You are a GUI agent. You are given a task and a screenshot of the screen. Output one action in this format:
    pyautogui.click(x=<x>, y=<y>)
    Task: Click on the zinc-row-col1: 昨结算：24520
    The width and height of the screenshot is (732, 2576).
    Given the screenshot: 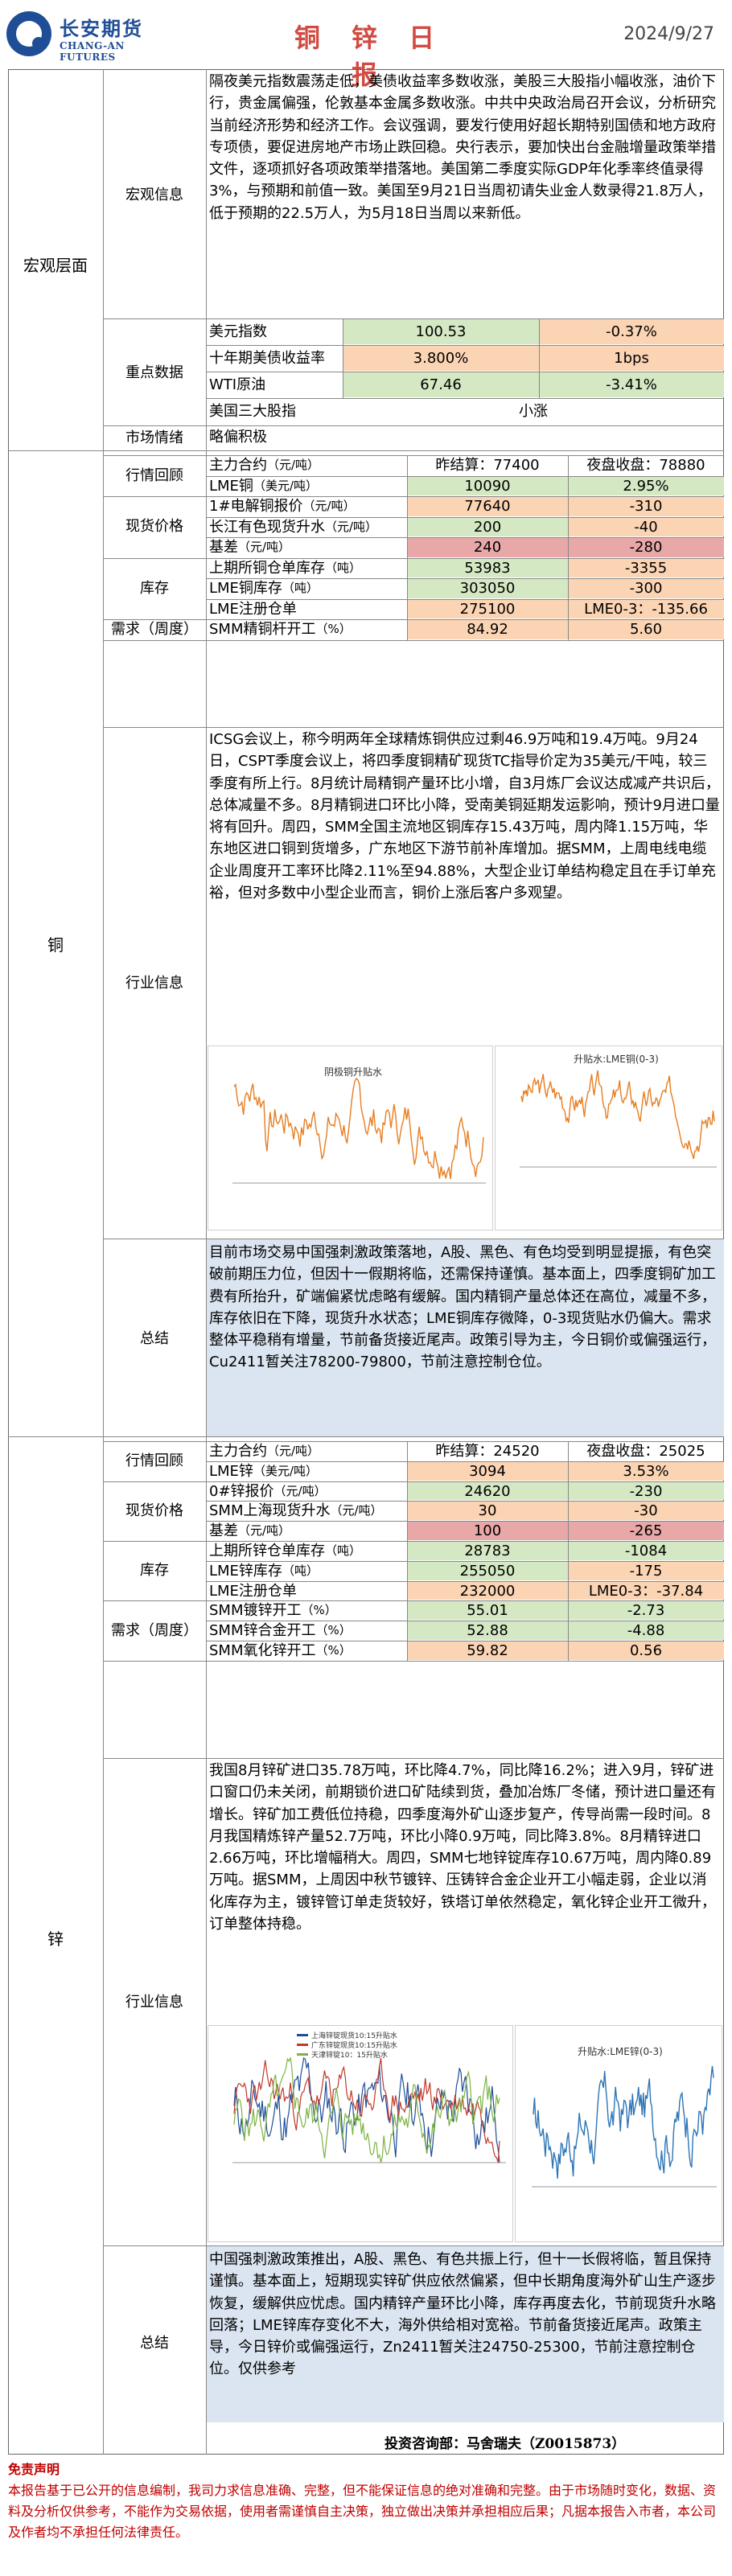 What is the action you would take?
    pyautogui.click(x=487, y=1451)
    